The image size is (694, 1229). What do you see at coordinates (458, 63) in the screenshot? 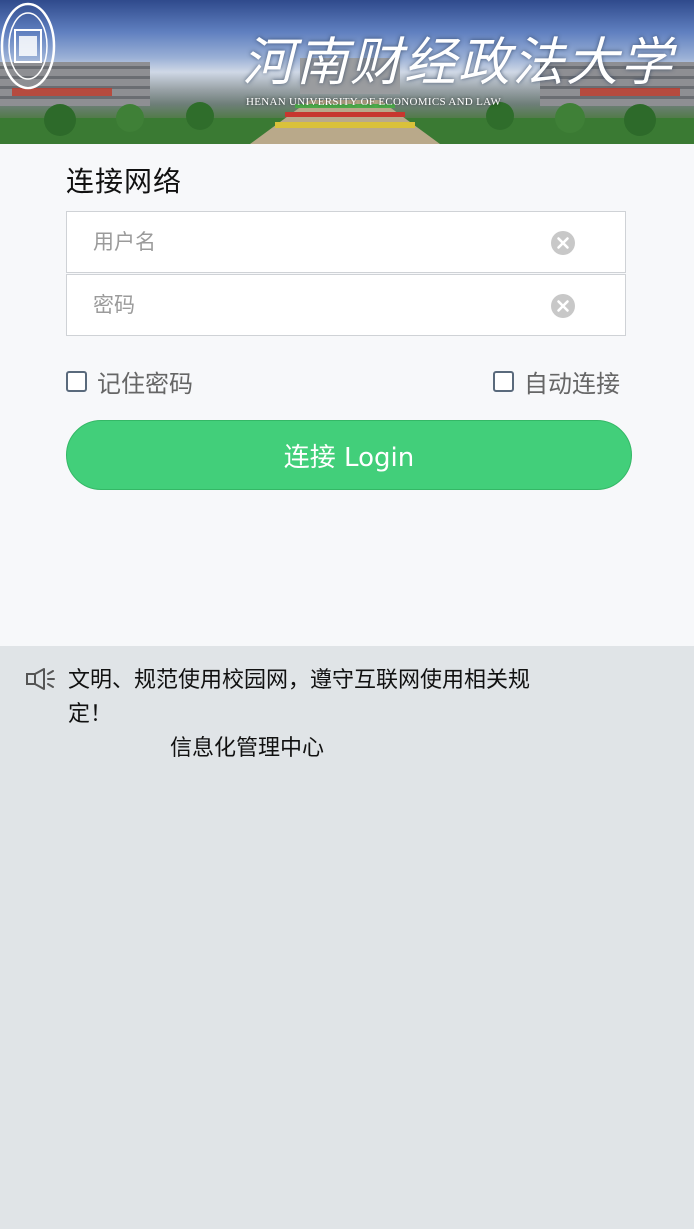
I see `university-name: 河南财经政法大学` at bounding box center [458, 63].